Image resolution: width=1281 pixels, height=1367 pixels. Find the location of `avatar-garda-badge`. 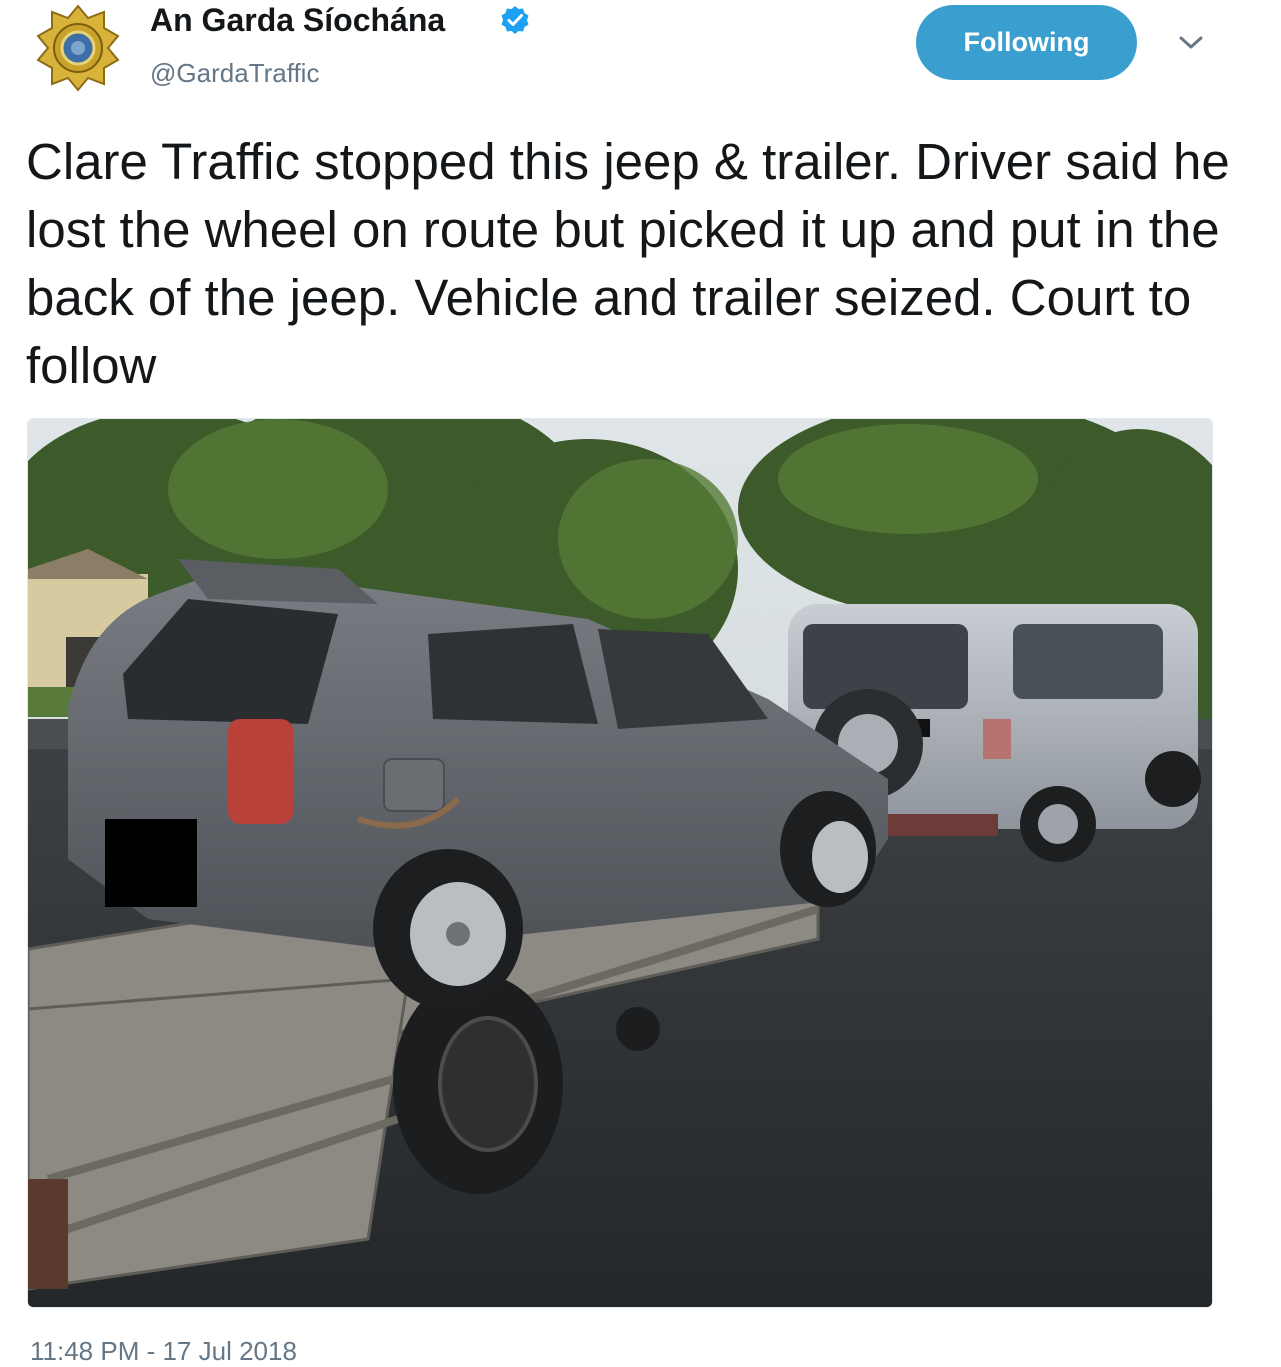

avatar-garda-badge is located at coordinates (78, 48).